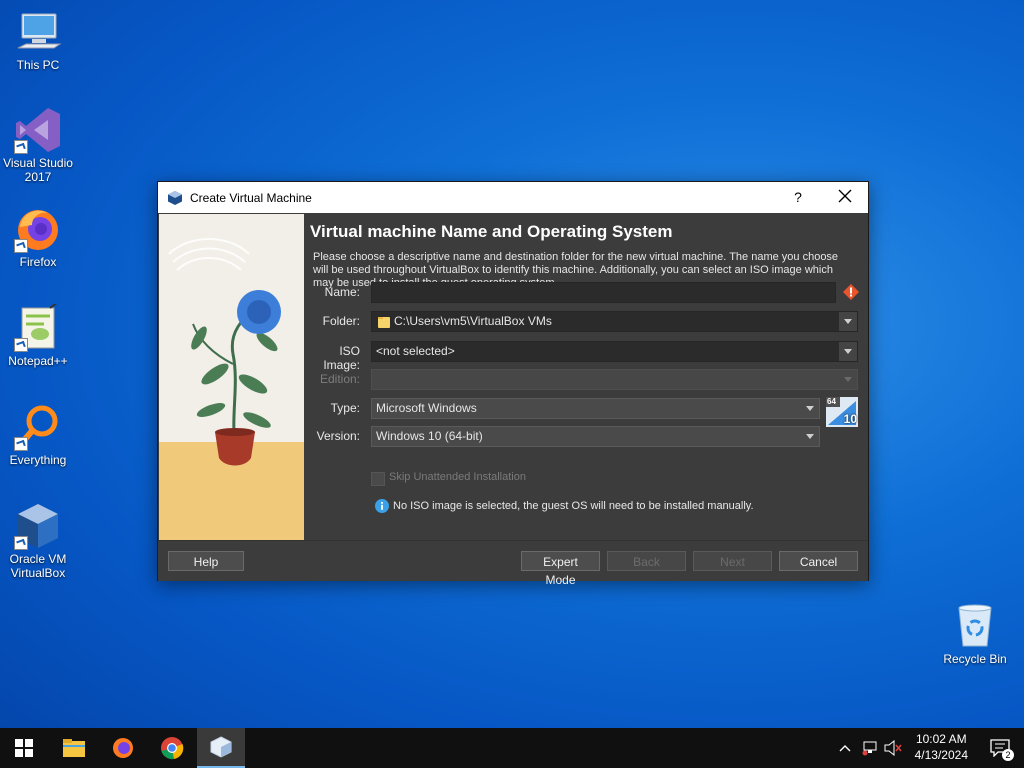  Describe the element at coordinates (603, 292) in the screenshot. I see `name-input` at that location.